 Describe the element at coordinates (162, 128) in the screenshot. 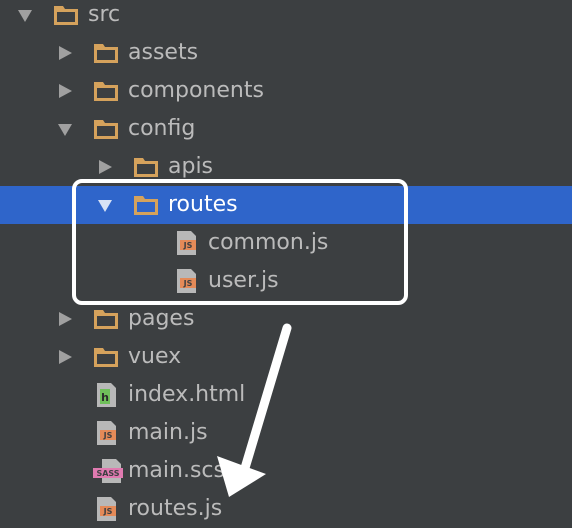

I see `tree-item-label: config` at that location.